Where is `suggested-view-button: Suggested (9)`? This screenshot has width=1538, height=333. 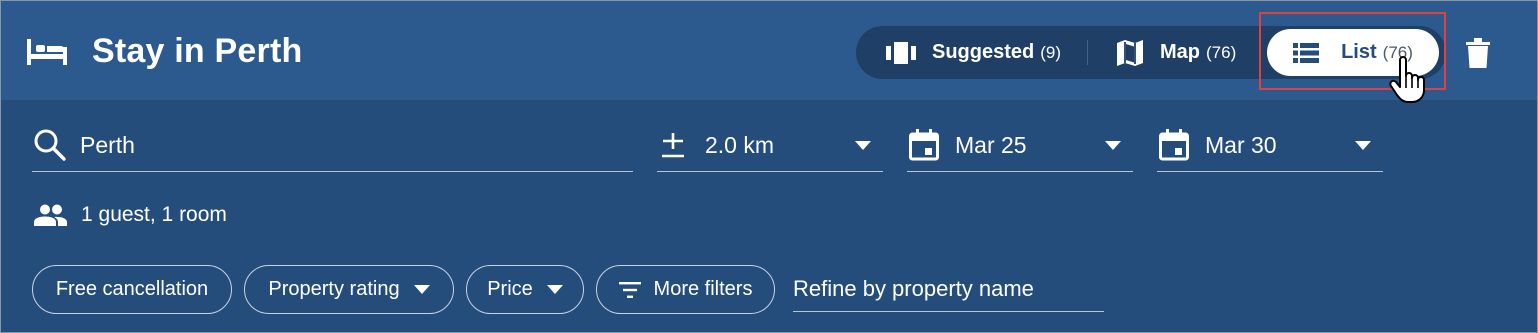
suggested-view-button: Suggested (9) is located at coordinates (973, 52).